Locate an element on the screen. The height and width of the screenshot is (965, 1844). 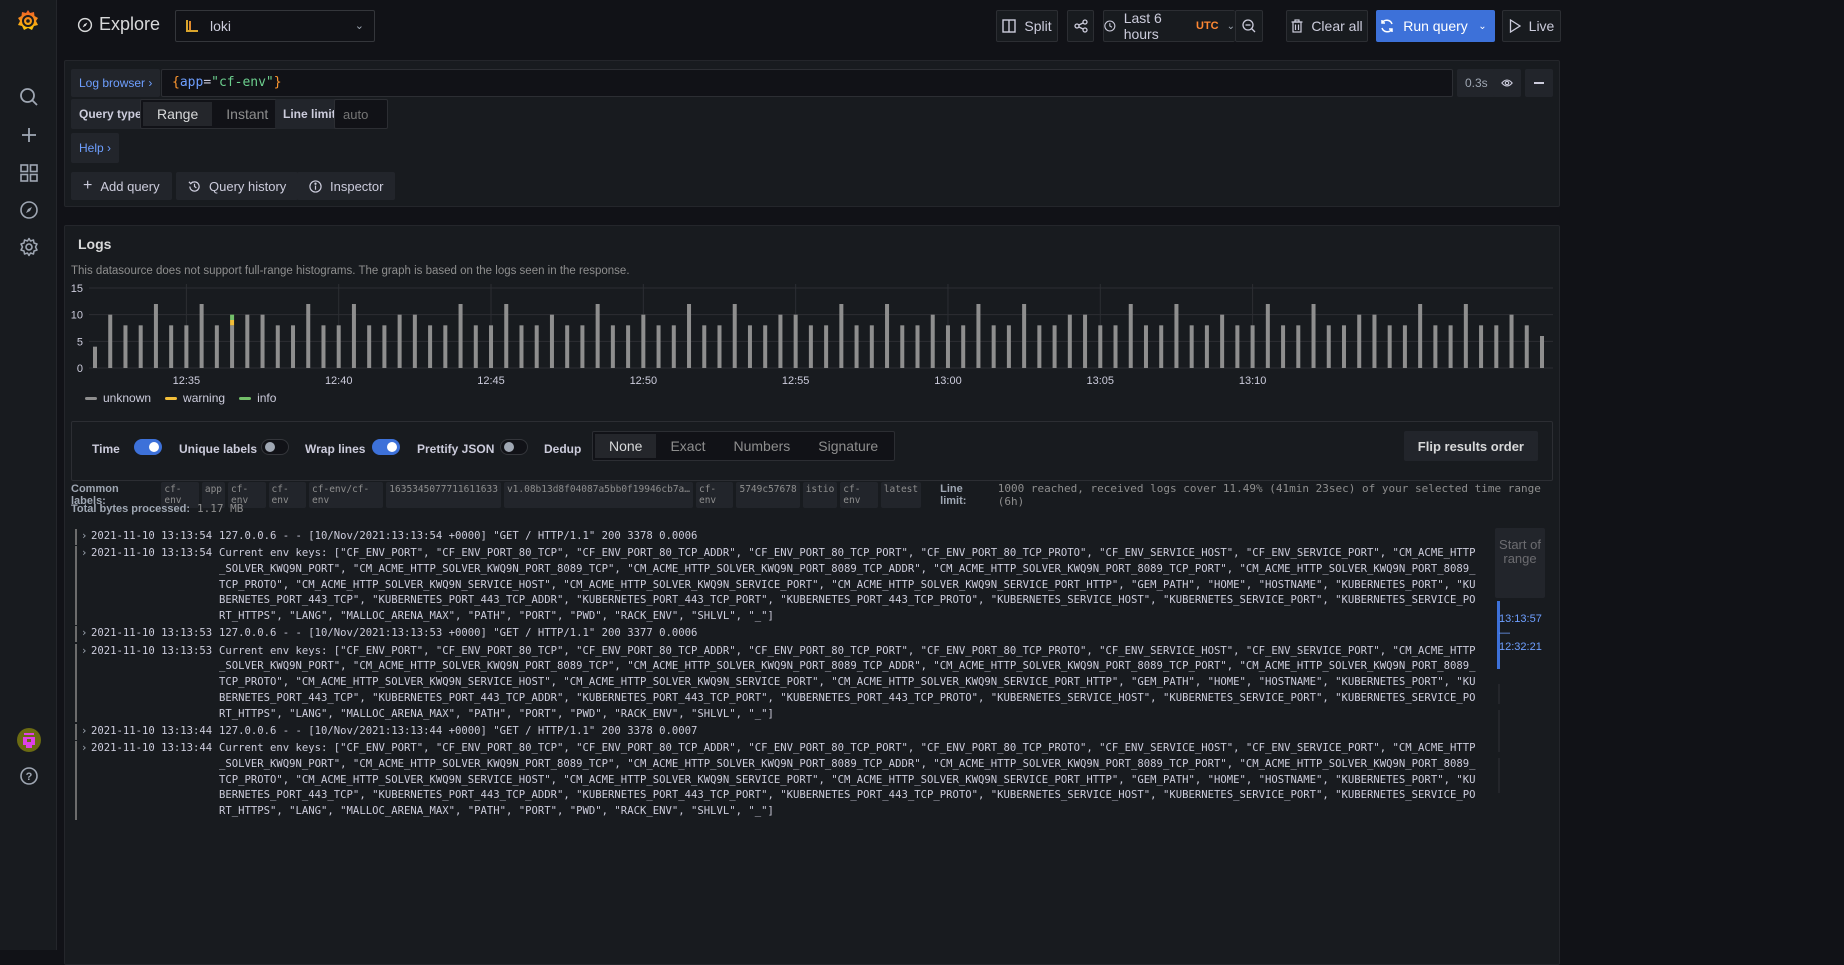
time-toggle is located at coordinates (148, 447).